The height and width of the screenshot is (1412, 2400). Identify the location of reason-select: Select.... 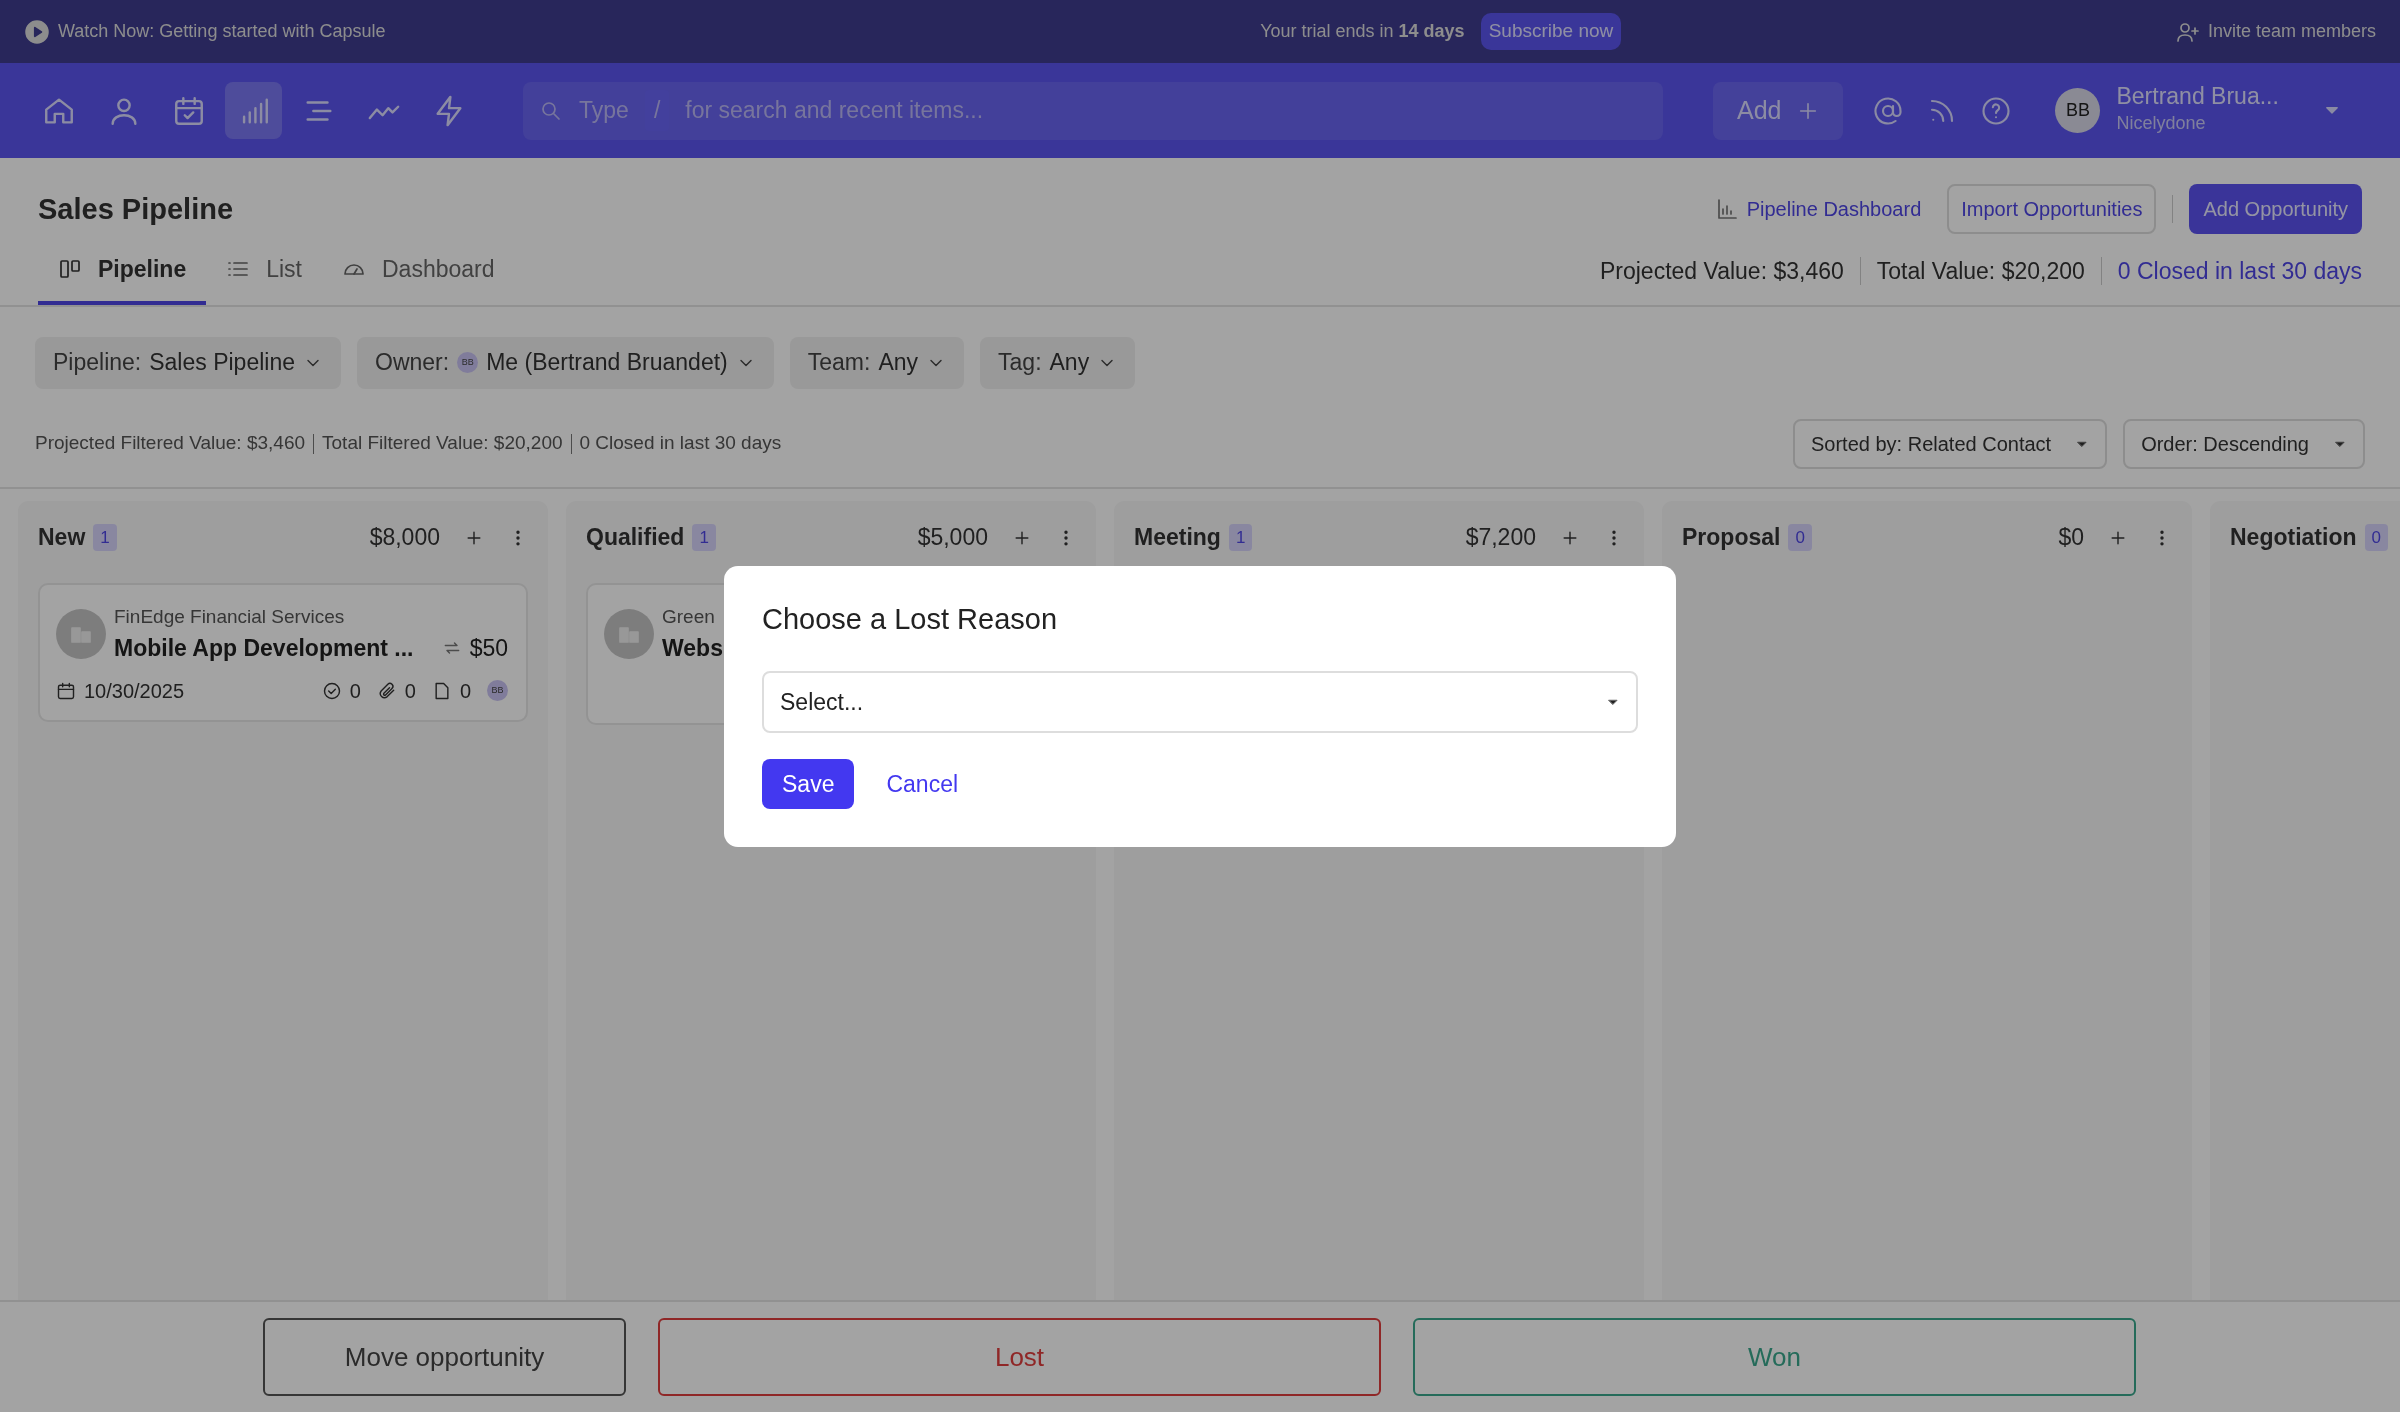
(1200, 701).